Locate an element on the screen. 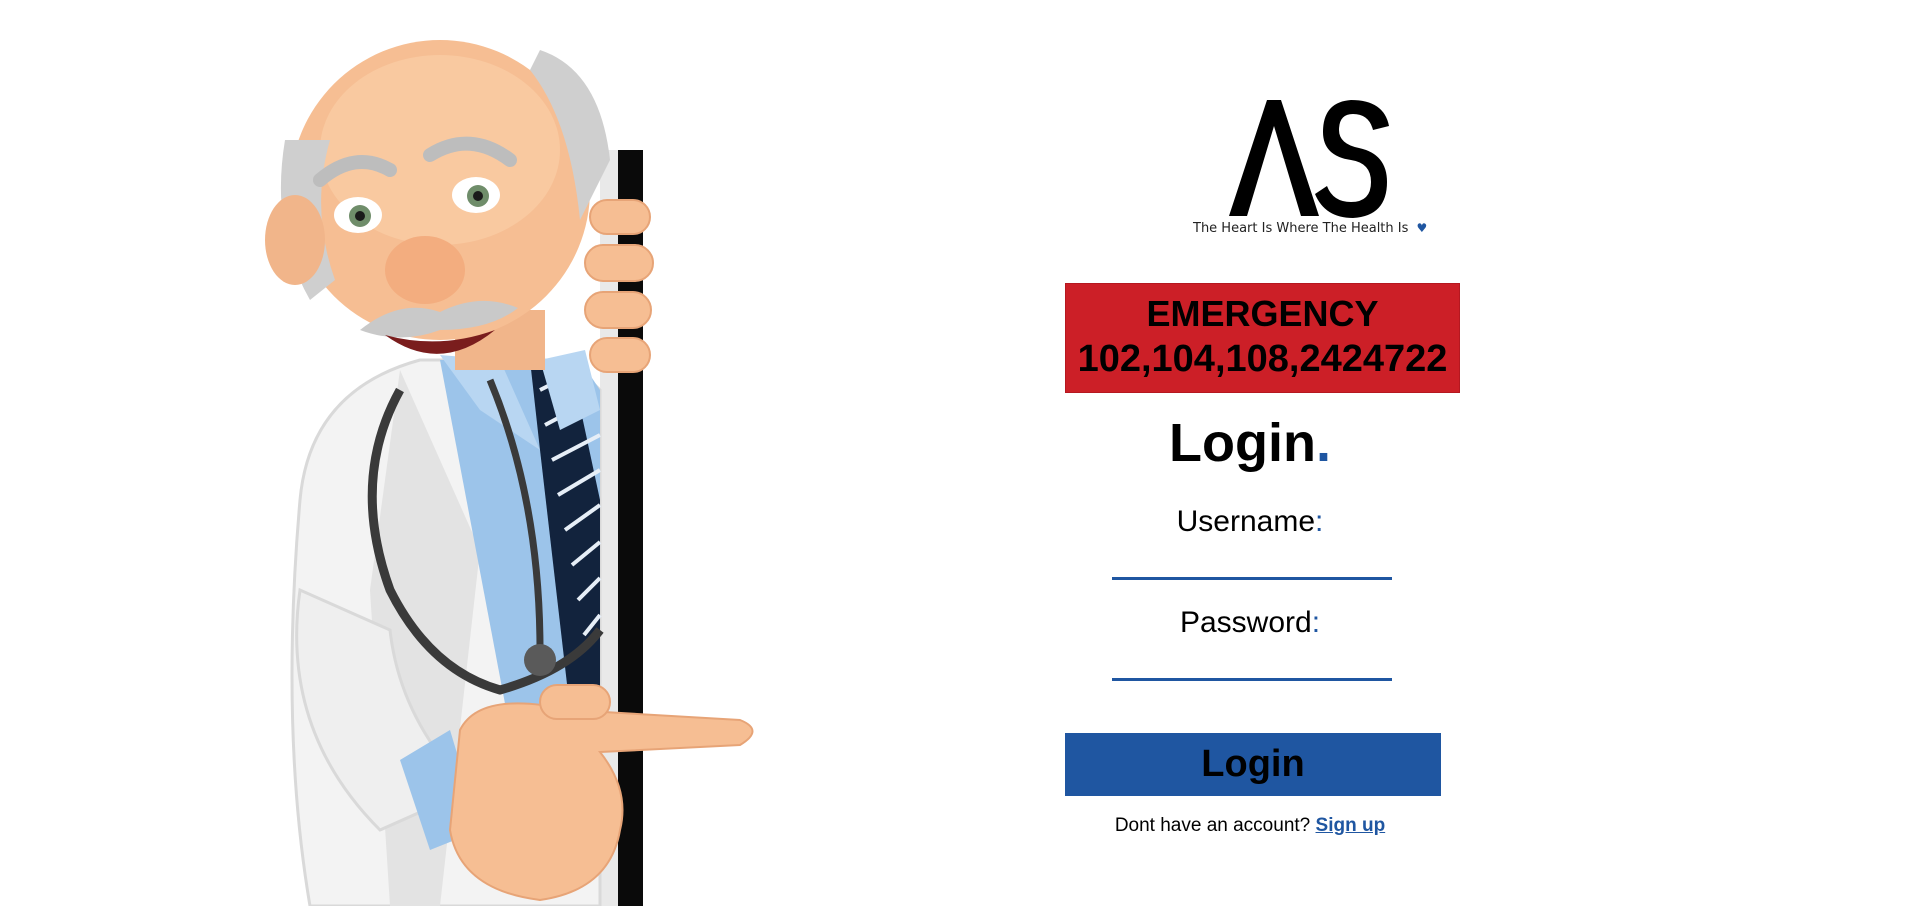 The width and height of the screenshot is (1920, 906). signup-prompt: Dont have an account? is located at coordinates (1212, 825).